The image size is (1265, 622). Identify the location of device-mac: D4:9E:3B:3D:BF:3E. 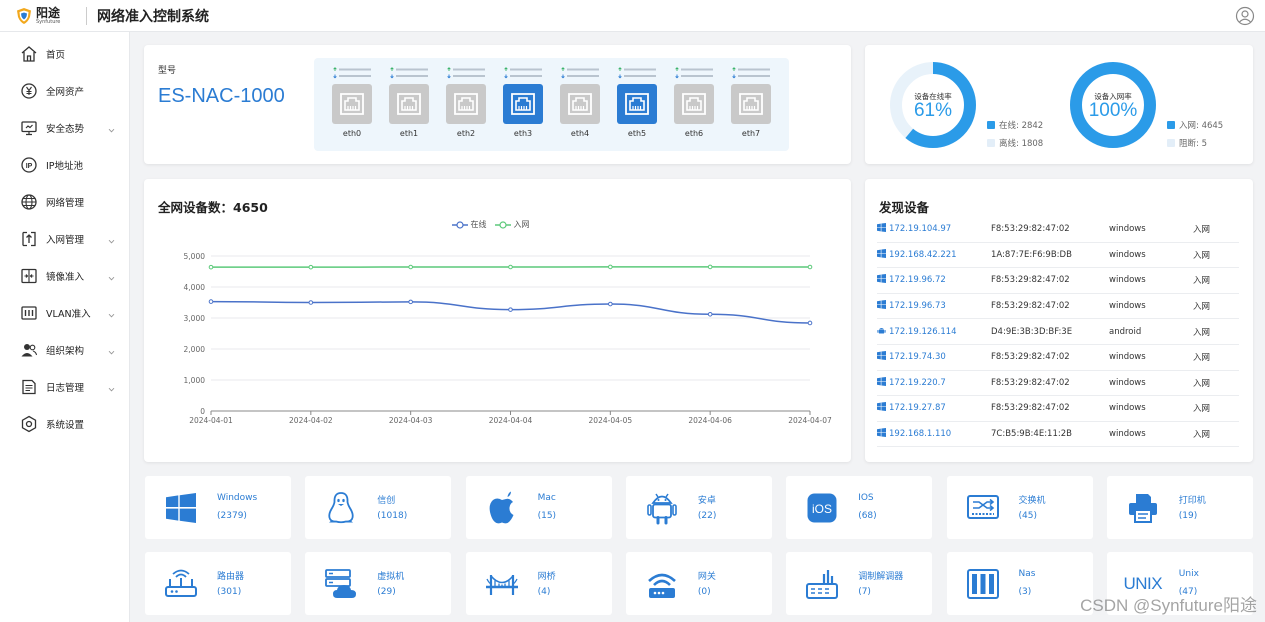
(1032, 331).